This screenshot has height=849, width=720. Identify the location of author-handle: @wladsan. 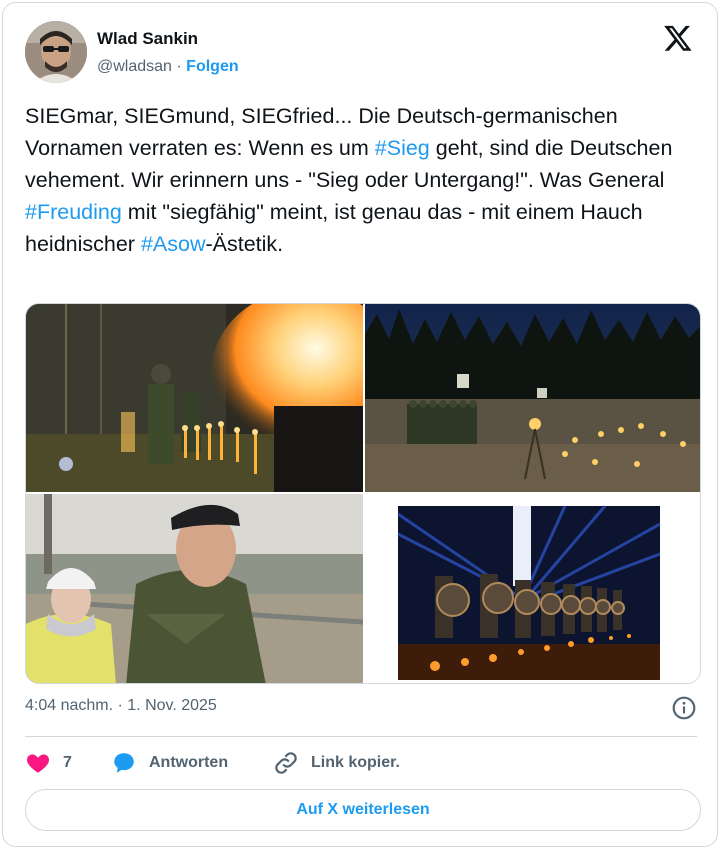
(134, 66).